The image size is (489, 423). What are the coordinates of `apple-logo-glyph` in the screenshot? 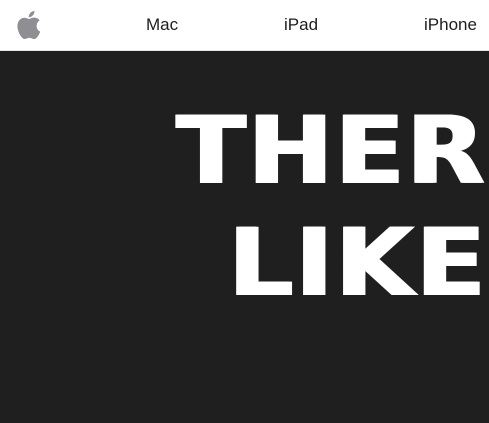 It's located at (29, 25).